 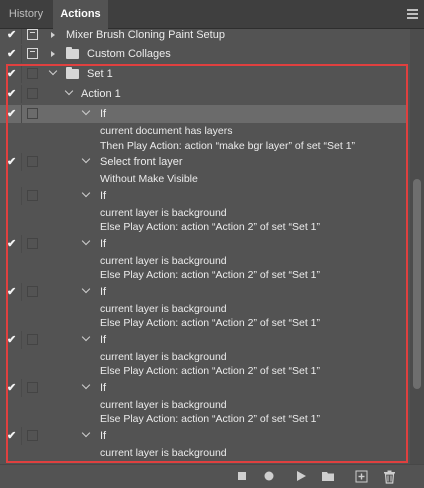 What do you see at coordinates (203, 292) in the screenshot?
I see `list-item-if-4: ✔ If` at bounding box center [203, 292].